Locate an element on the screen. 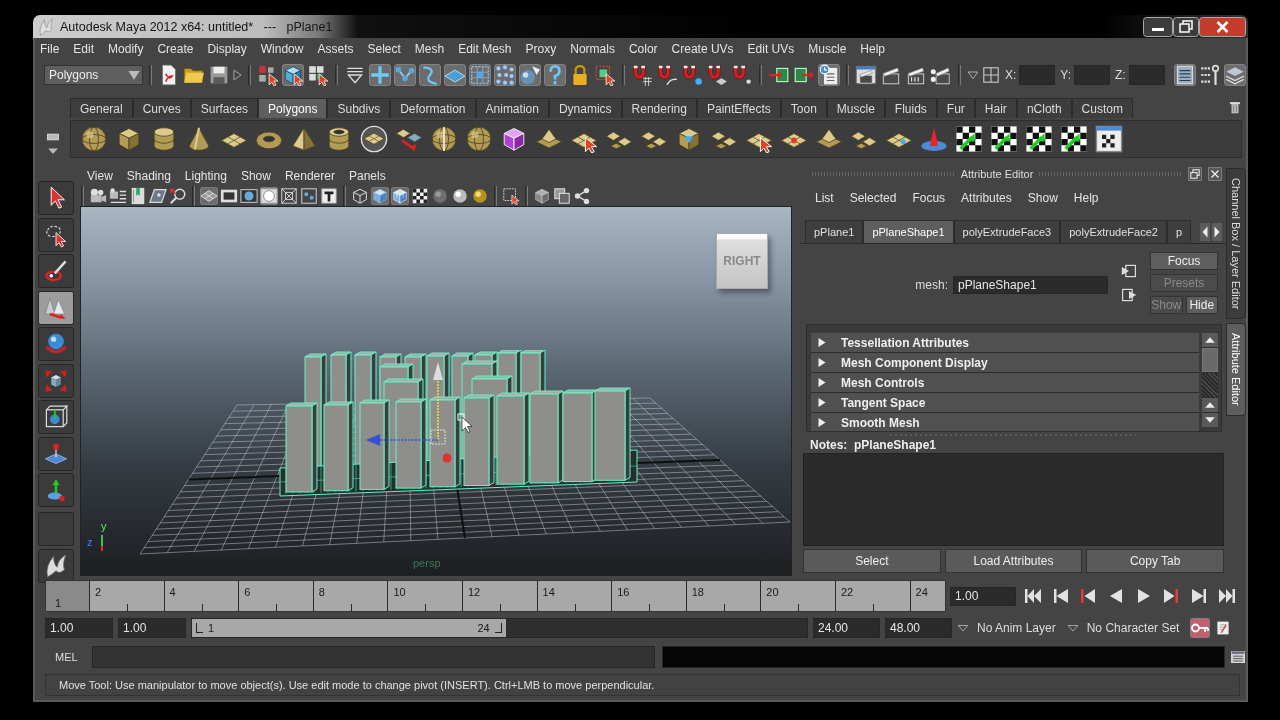  close-icon is located at coordinates (1215, 174).